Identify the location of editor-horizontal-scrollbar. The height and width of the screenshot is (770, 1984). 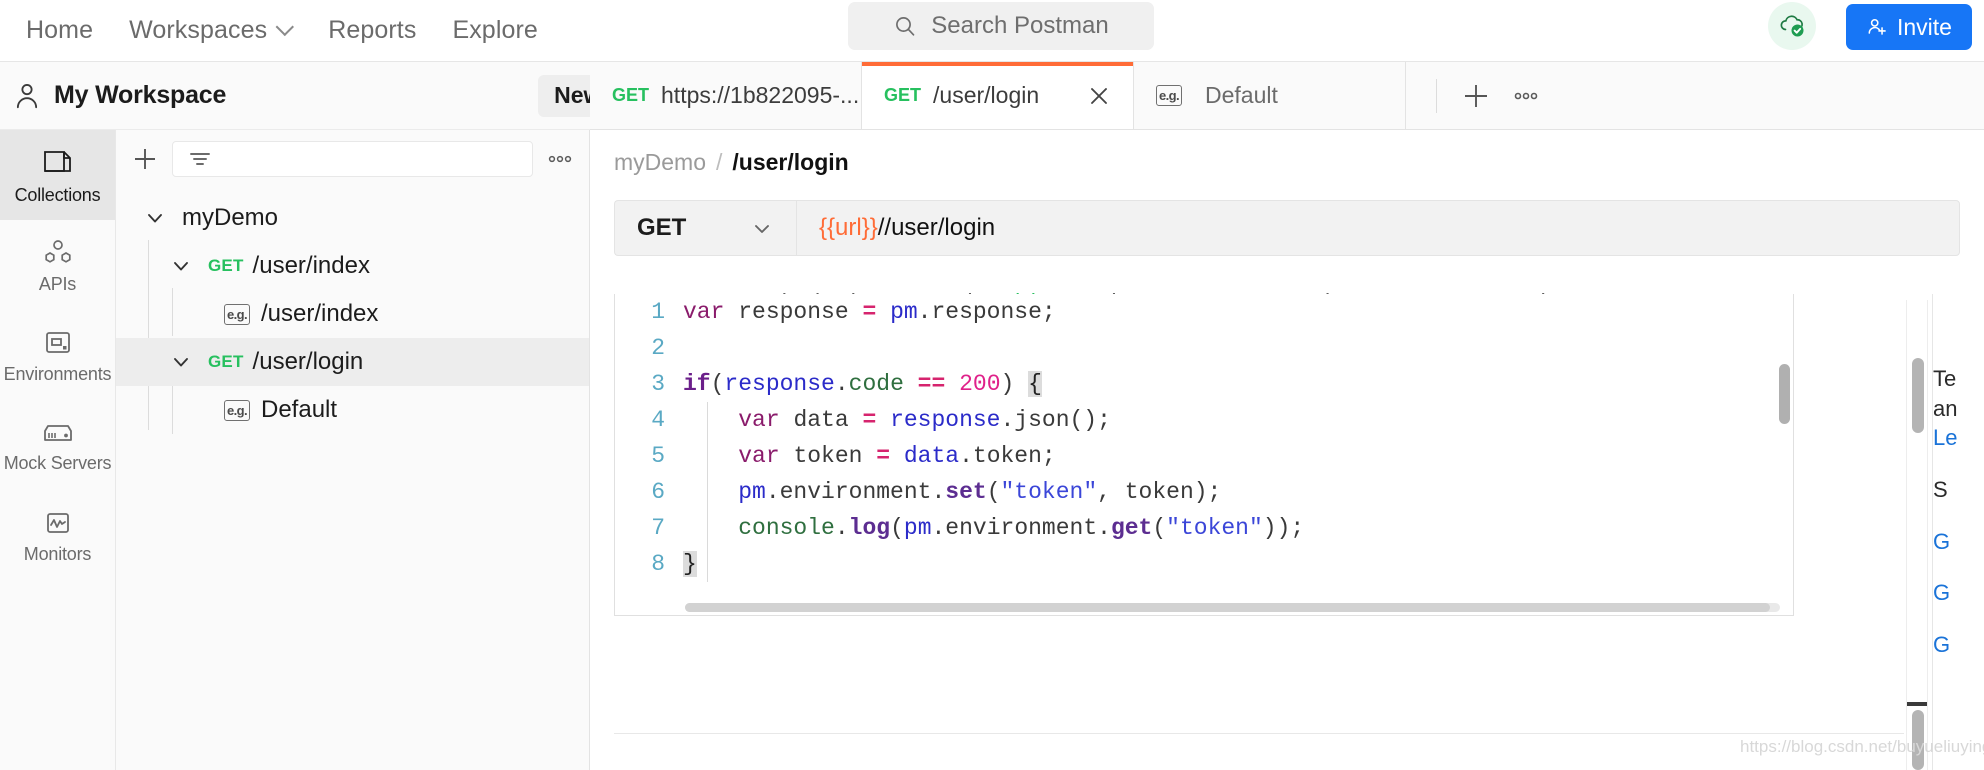
(1232, 607).